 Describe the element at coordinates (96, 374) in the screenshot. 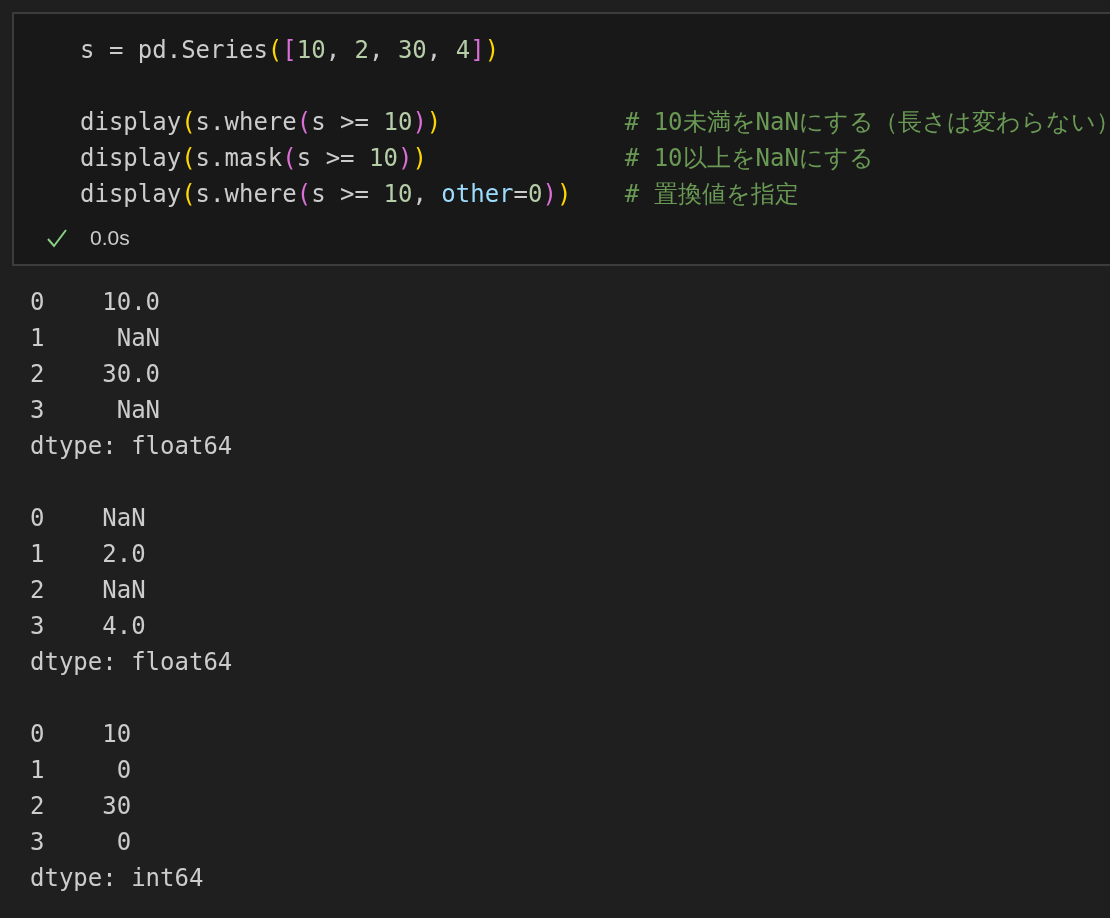

I see `output-line: 2 30.0` at that location.